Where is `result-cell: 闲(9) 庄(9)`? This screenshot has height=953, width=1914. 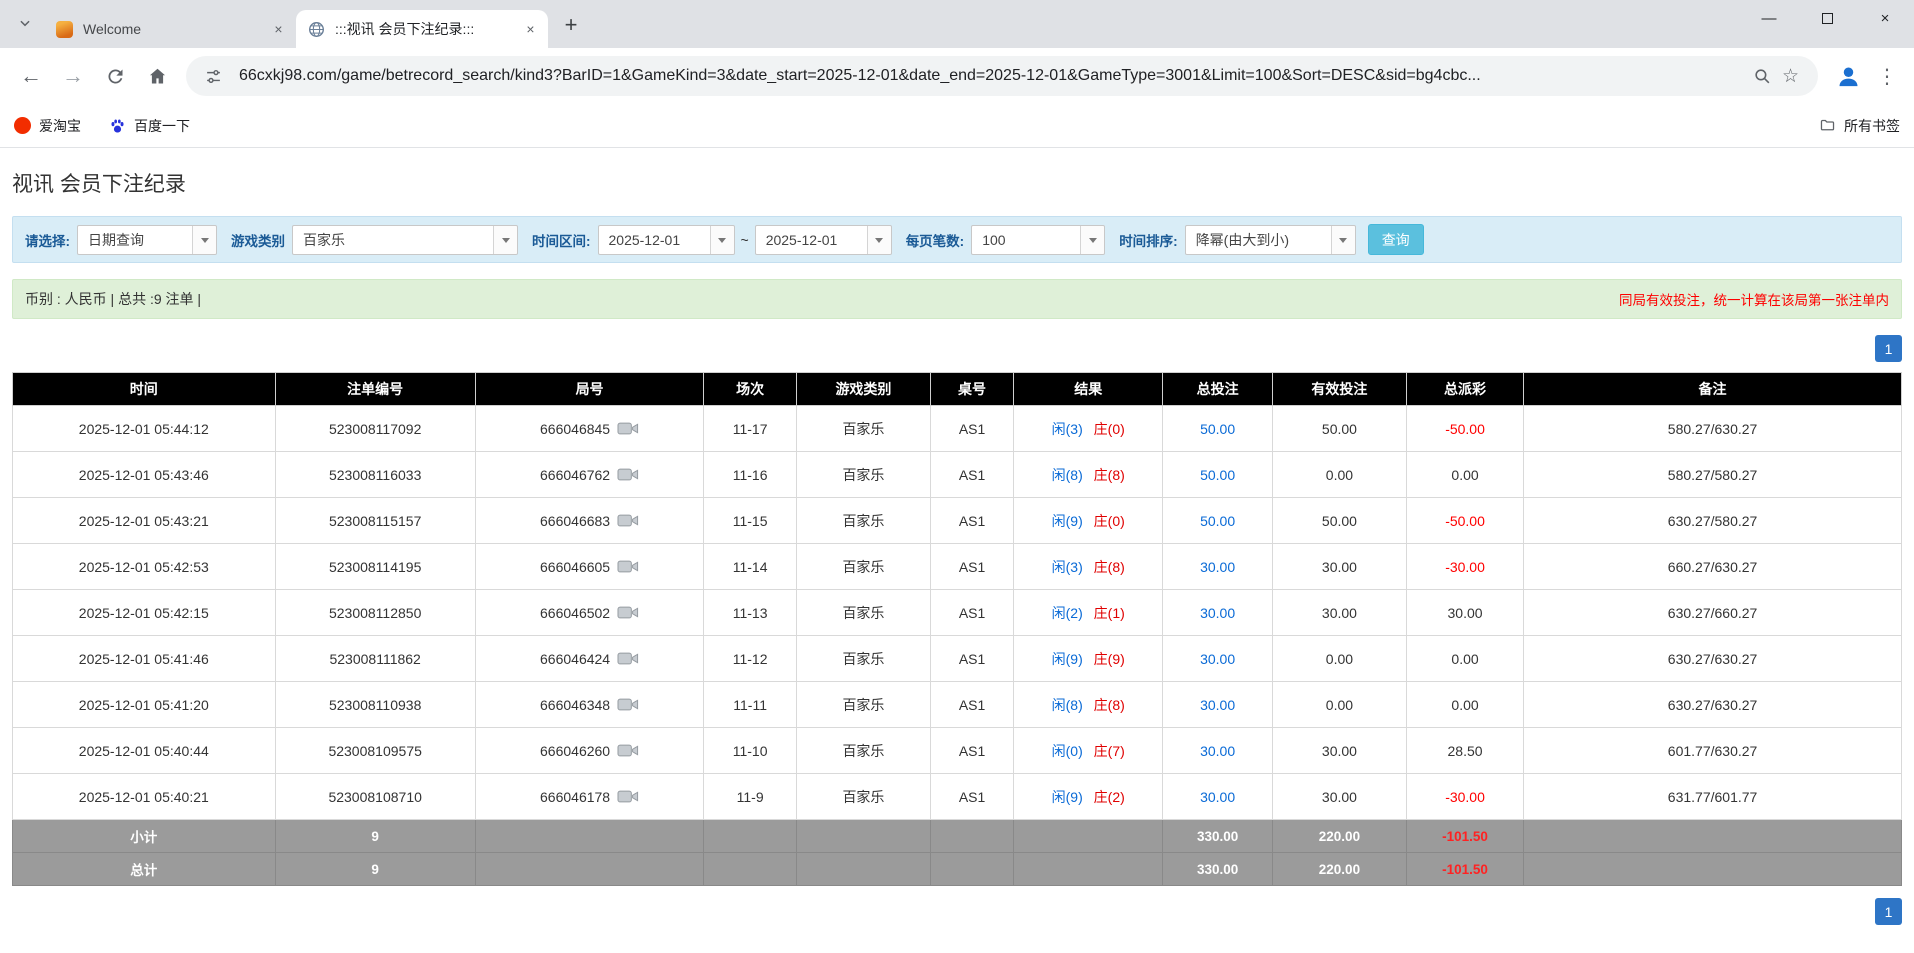
result-cell: 闲(9) 庄(9) is located at coordinates (1088, 658).